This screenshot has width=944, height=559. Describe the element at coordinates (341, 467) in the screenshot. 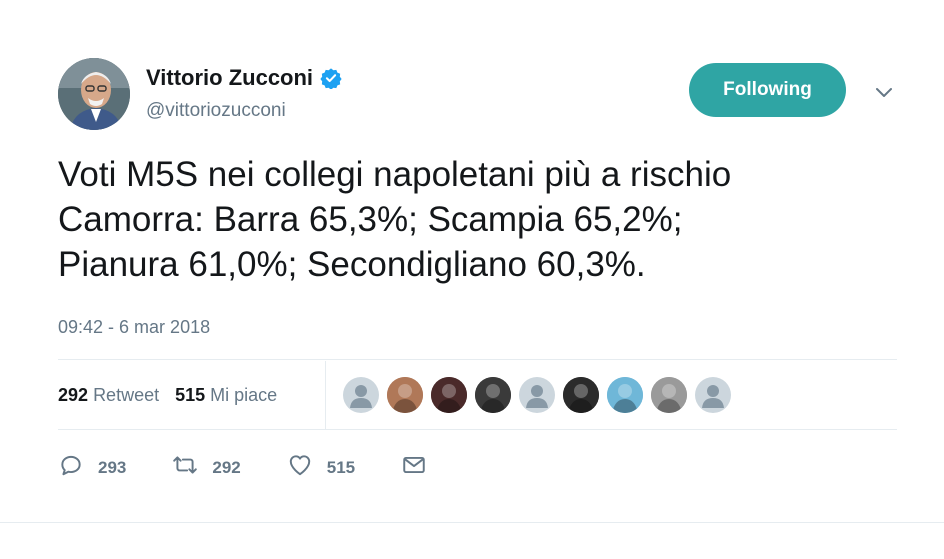

I see `like-action-count: 515` at that location.